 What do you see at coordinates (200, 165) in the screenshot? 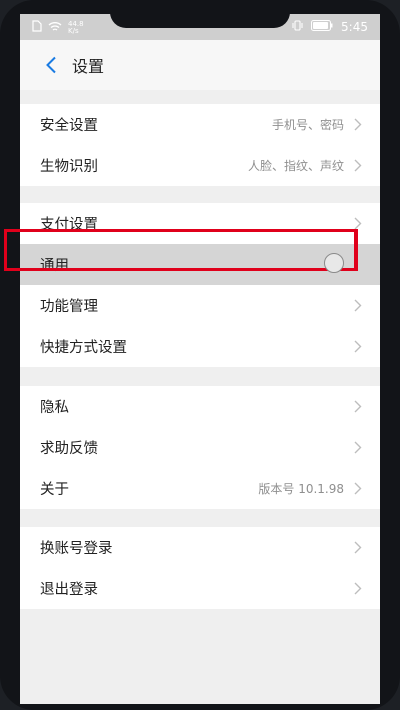
I see `settings-row-biometrics: 生物识别 人脸、指纹、声纹` at bounding box center [200, 165].